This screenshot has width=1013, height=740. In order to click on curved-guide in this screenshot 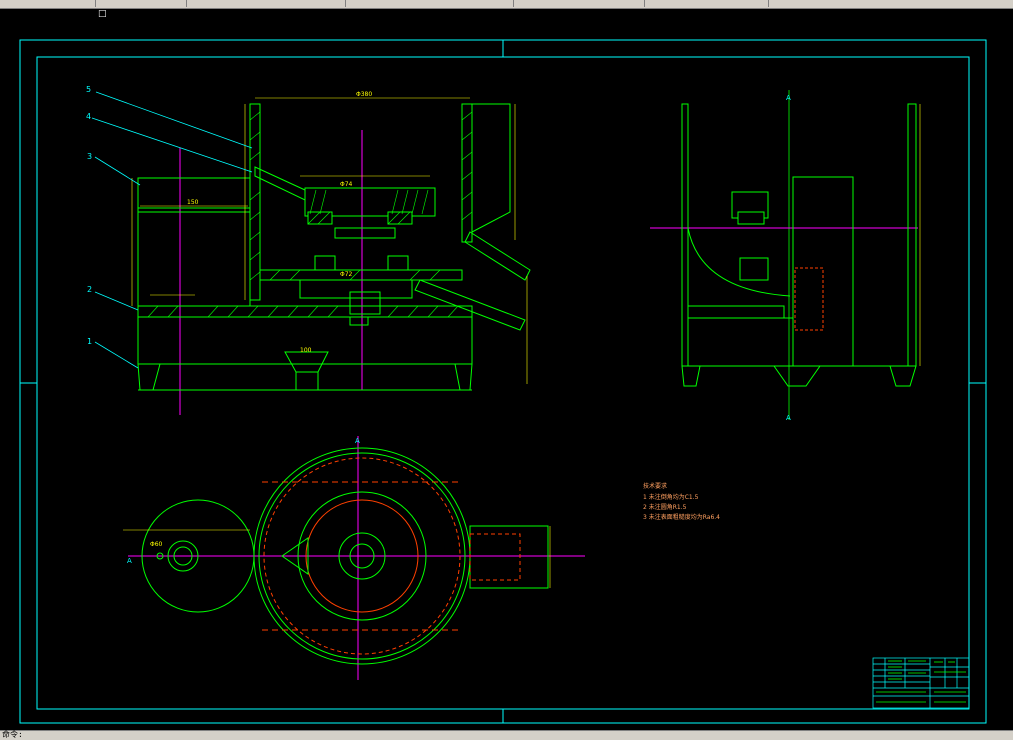, I will do `click(739, 262)`.